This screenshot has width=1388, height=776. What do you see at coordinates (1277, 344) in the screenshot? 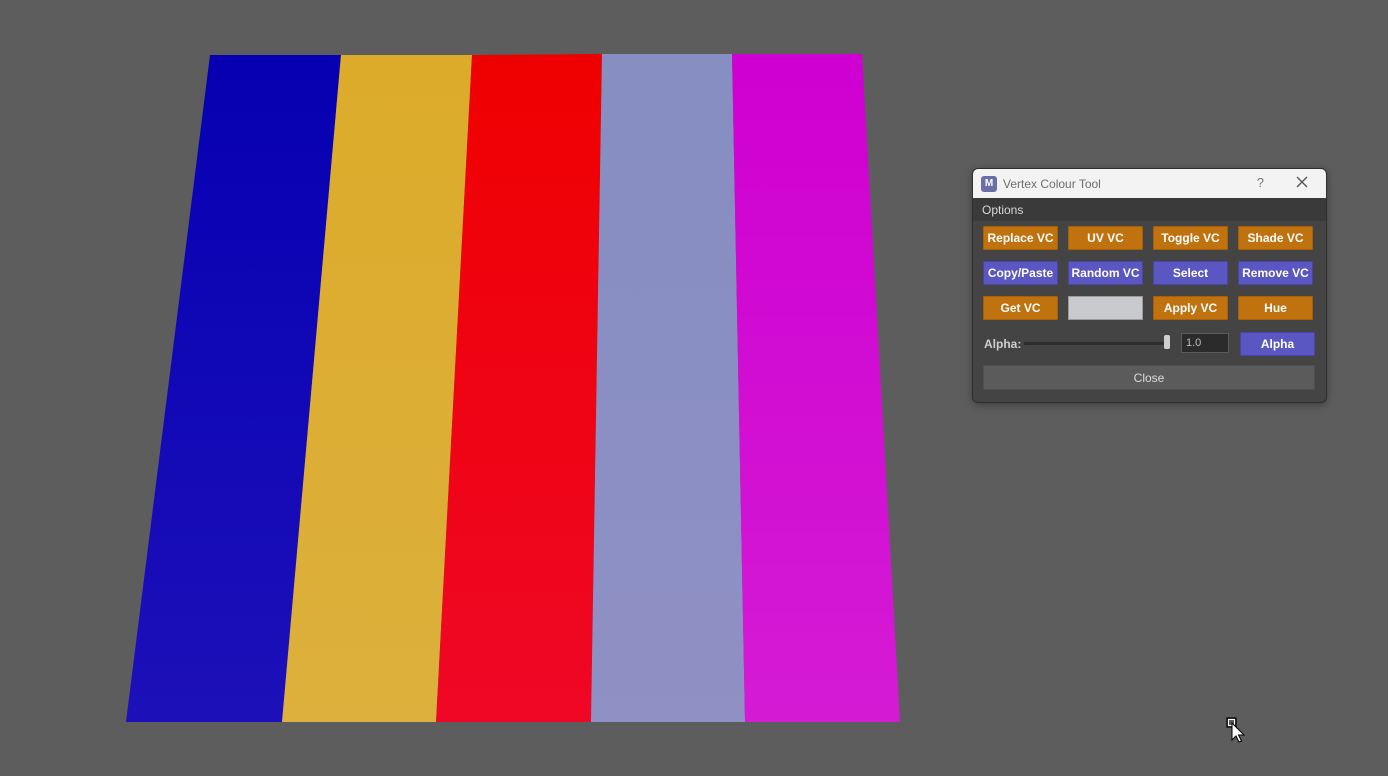
I see `alpha-button: Alpha` at bounding box center [1277, 344].